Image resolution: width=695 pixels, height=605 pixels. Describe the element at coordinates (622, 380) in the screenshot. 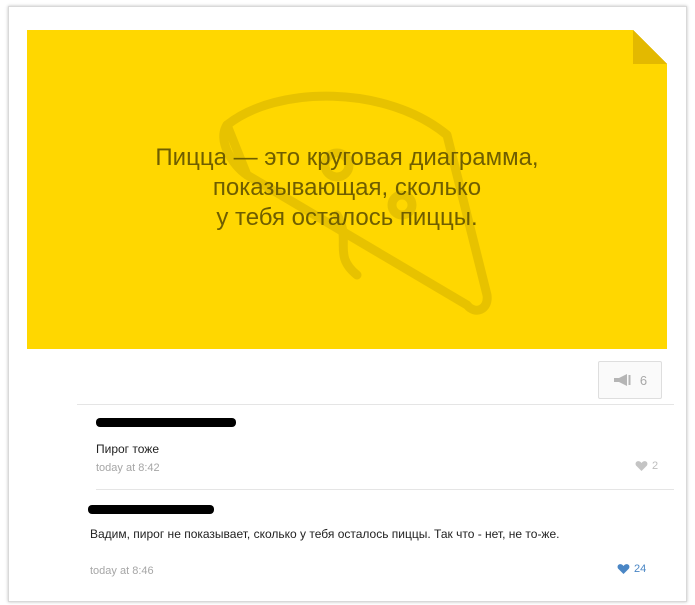

I see `megaphone-icon` at that location.